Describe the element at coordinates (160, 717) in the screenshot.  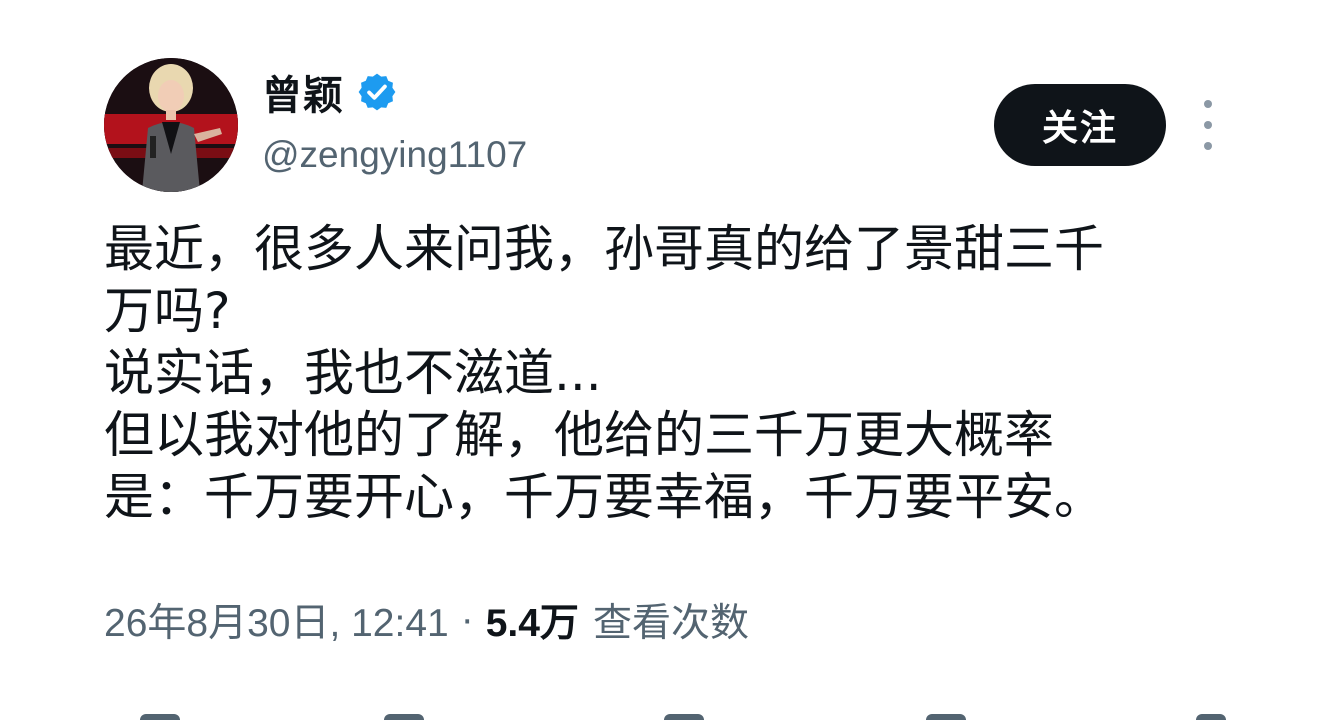
I see `reply-icon` at that location.